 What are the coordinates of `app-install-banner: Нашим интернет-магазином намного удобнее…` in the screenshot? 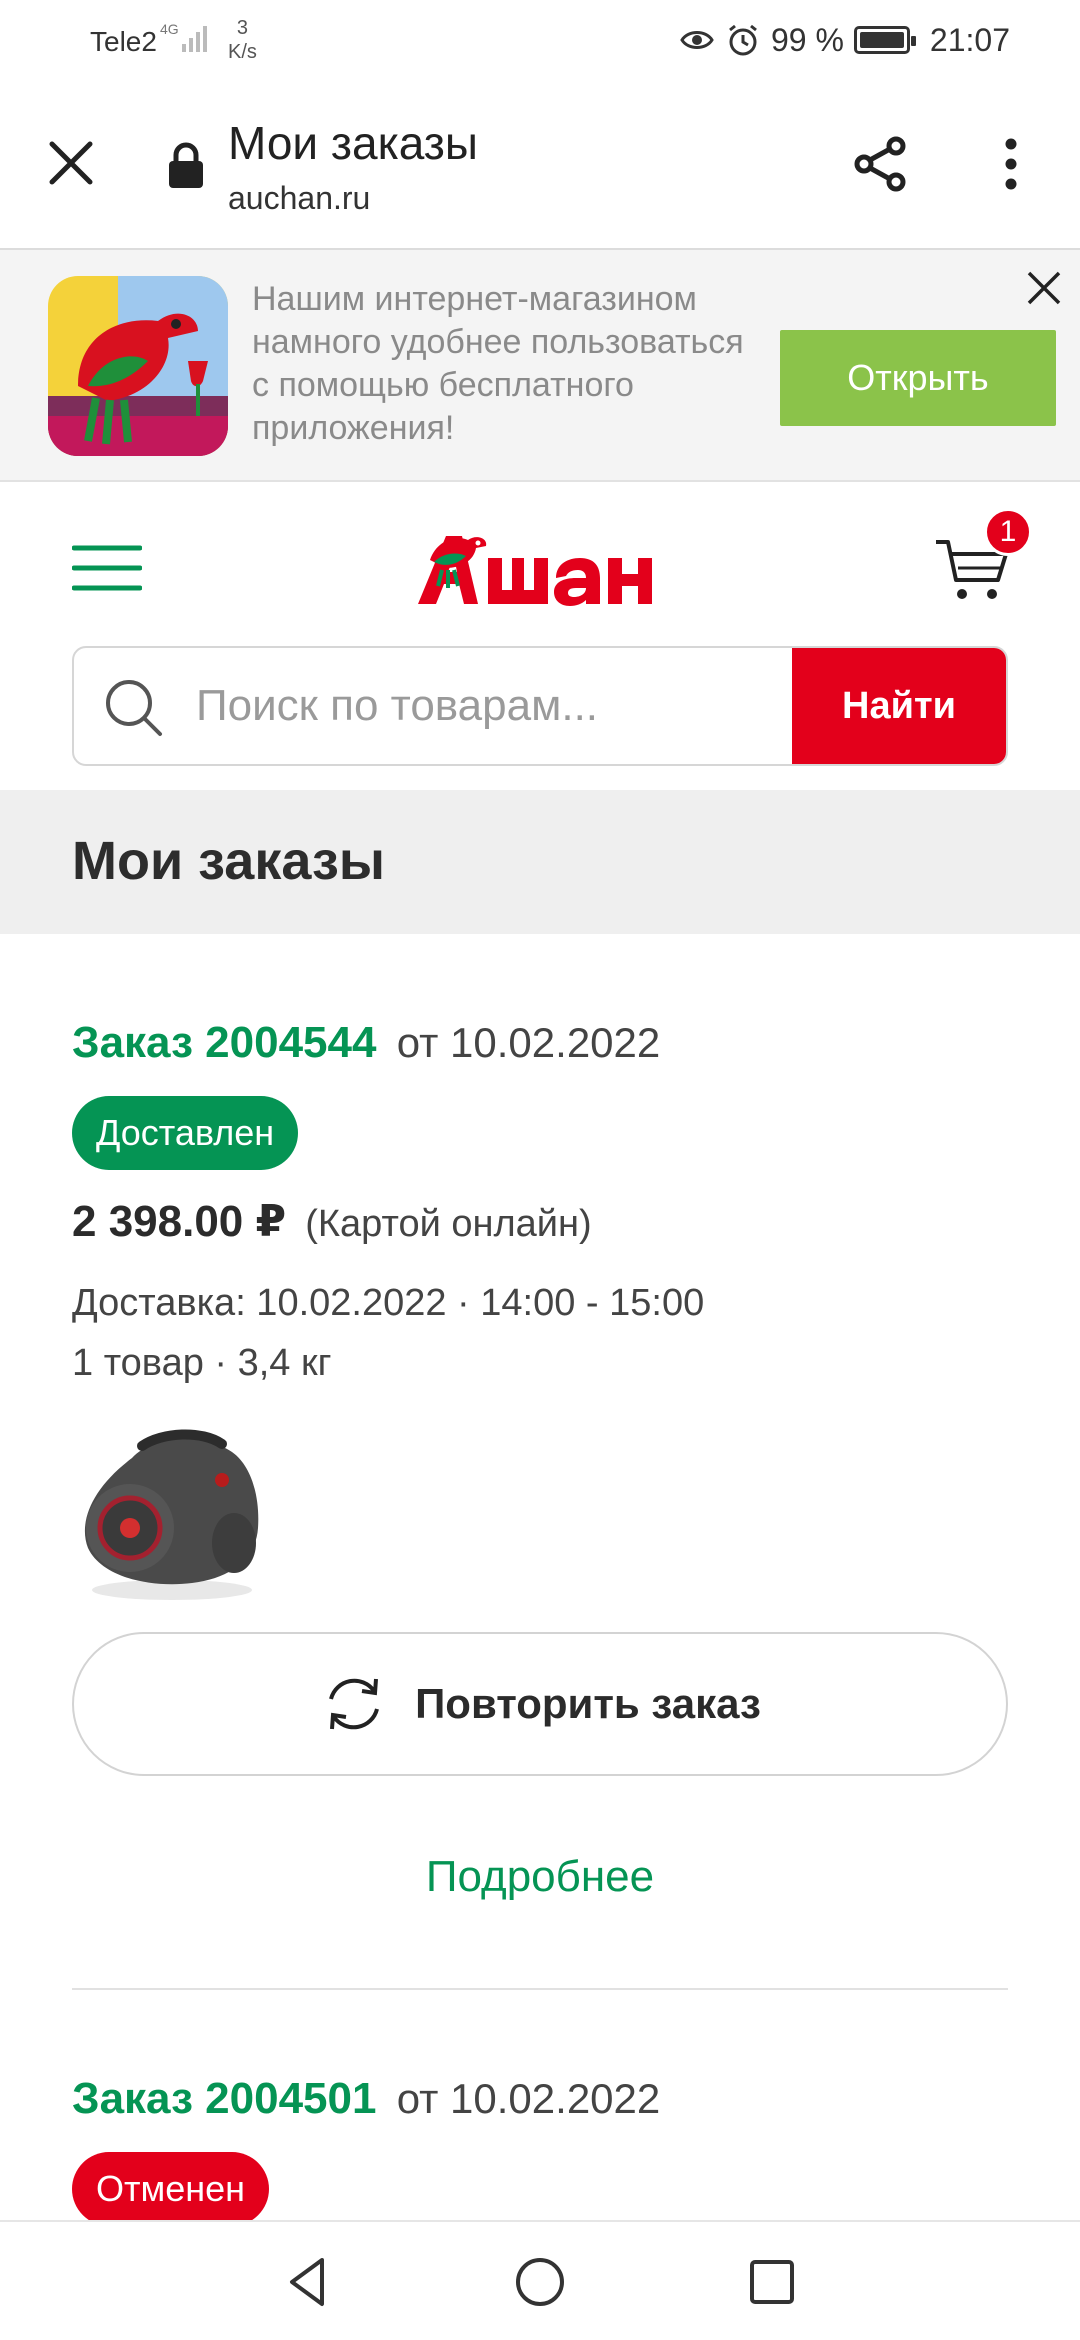 It's located at (540, 366).